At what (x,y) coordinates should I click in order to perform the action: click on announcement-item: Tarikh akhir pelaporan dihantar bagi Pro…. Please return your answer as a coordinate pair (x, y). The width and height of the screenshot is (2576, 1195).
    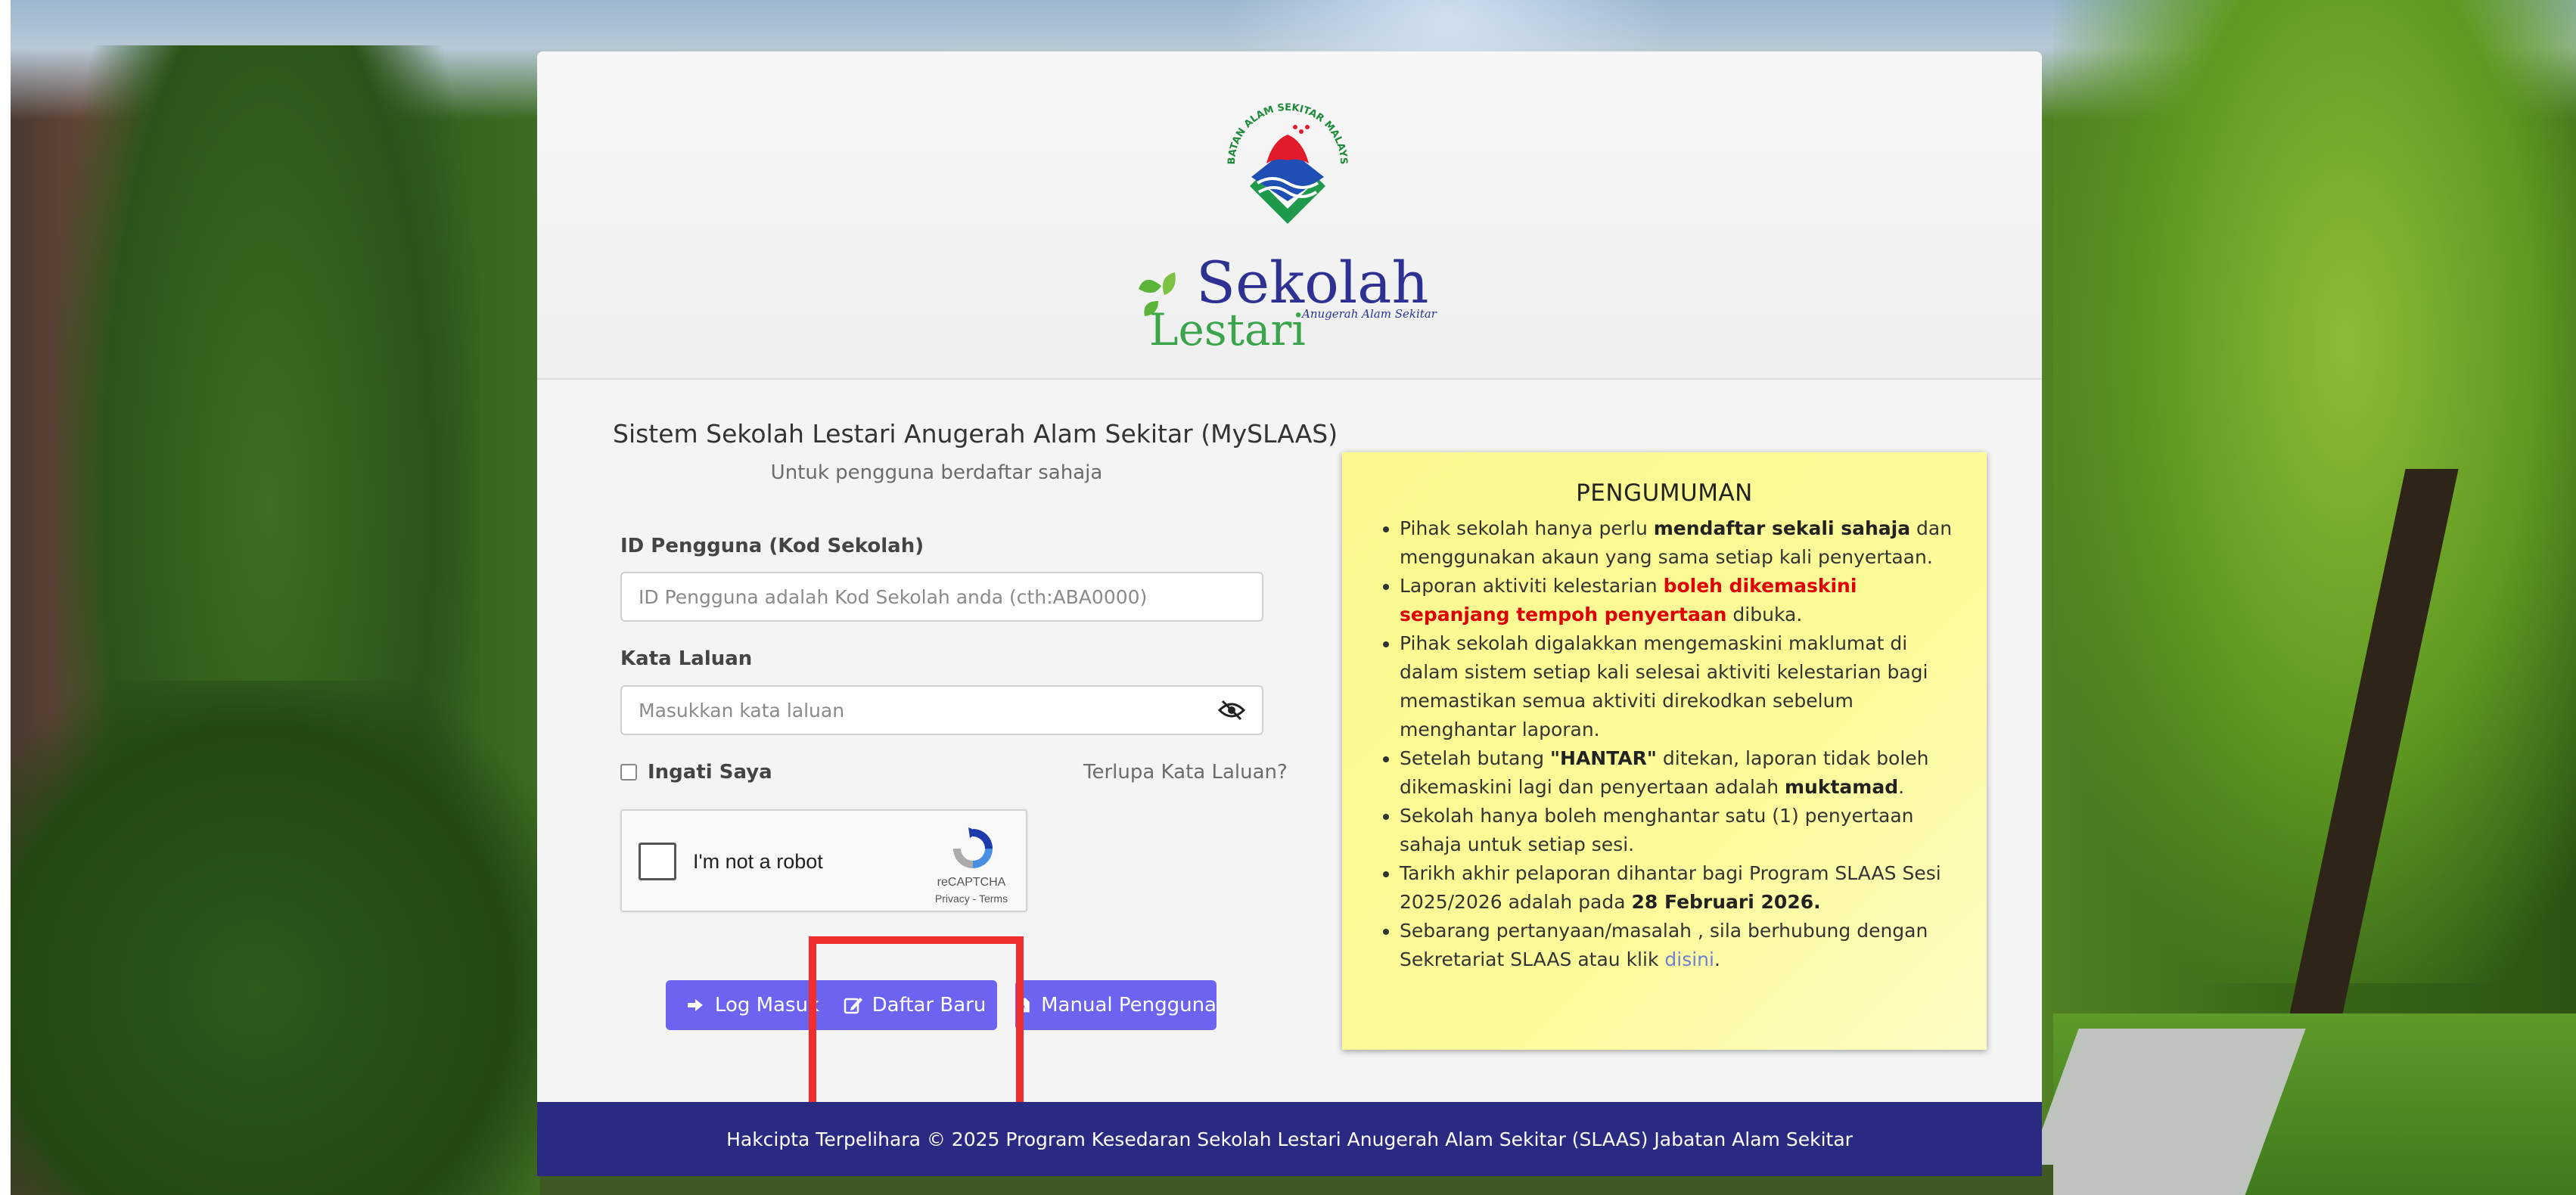
    Looking at the image, I should click on (1678, 888).